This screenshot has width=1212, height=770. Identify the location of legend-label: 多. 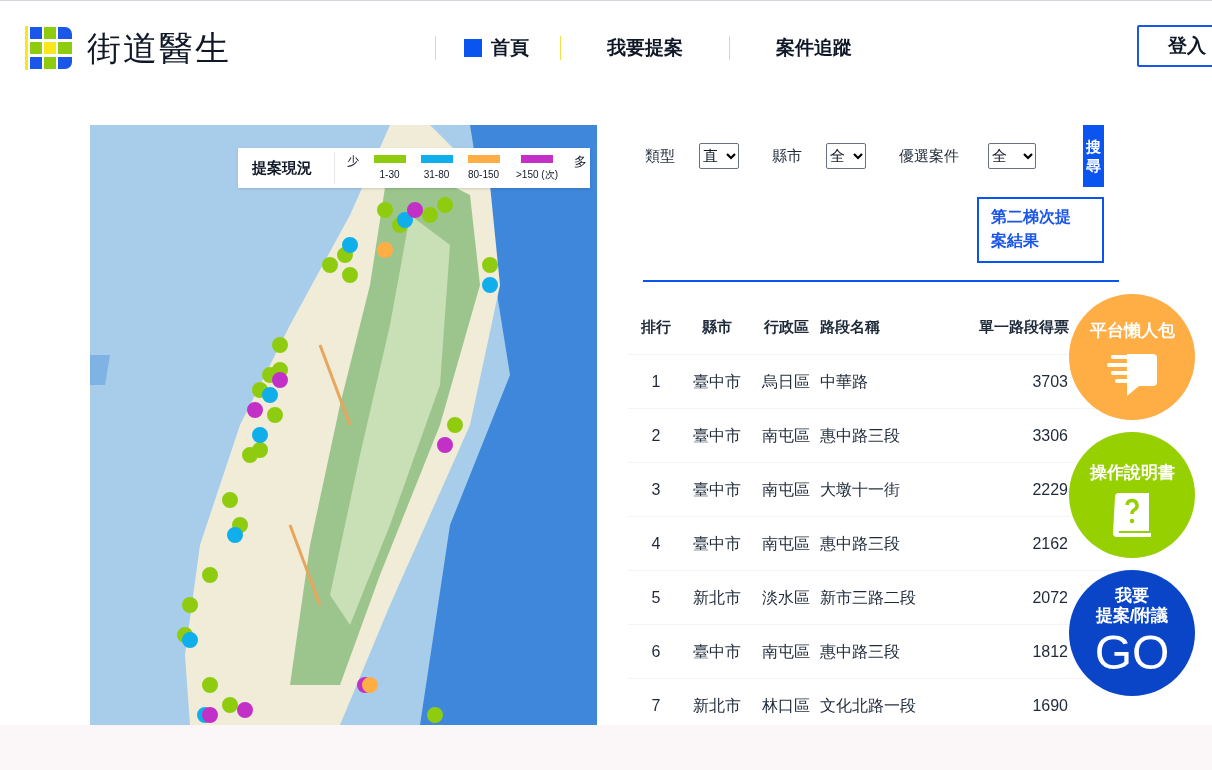
(580, 162).